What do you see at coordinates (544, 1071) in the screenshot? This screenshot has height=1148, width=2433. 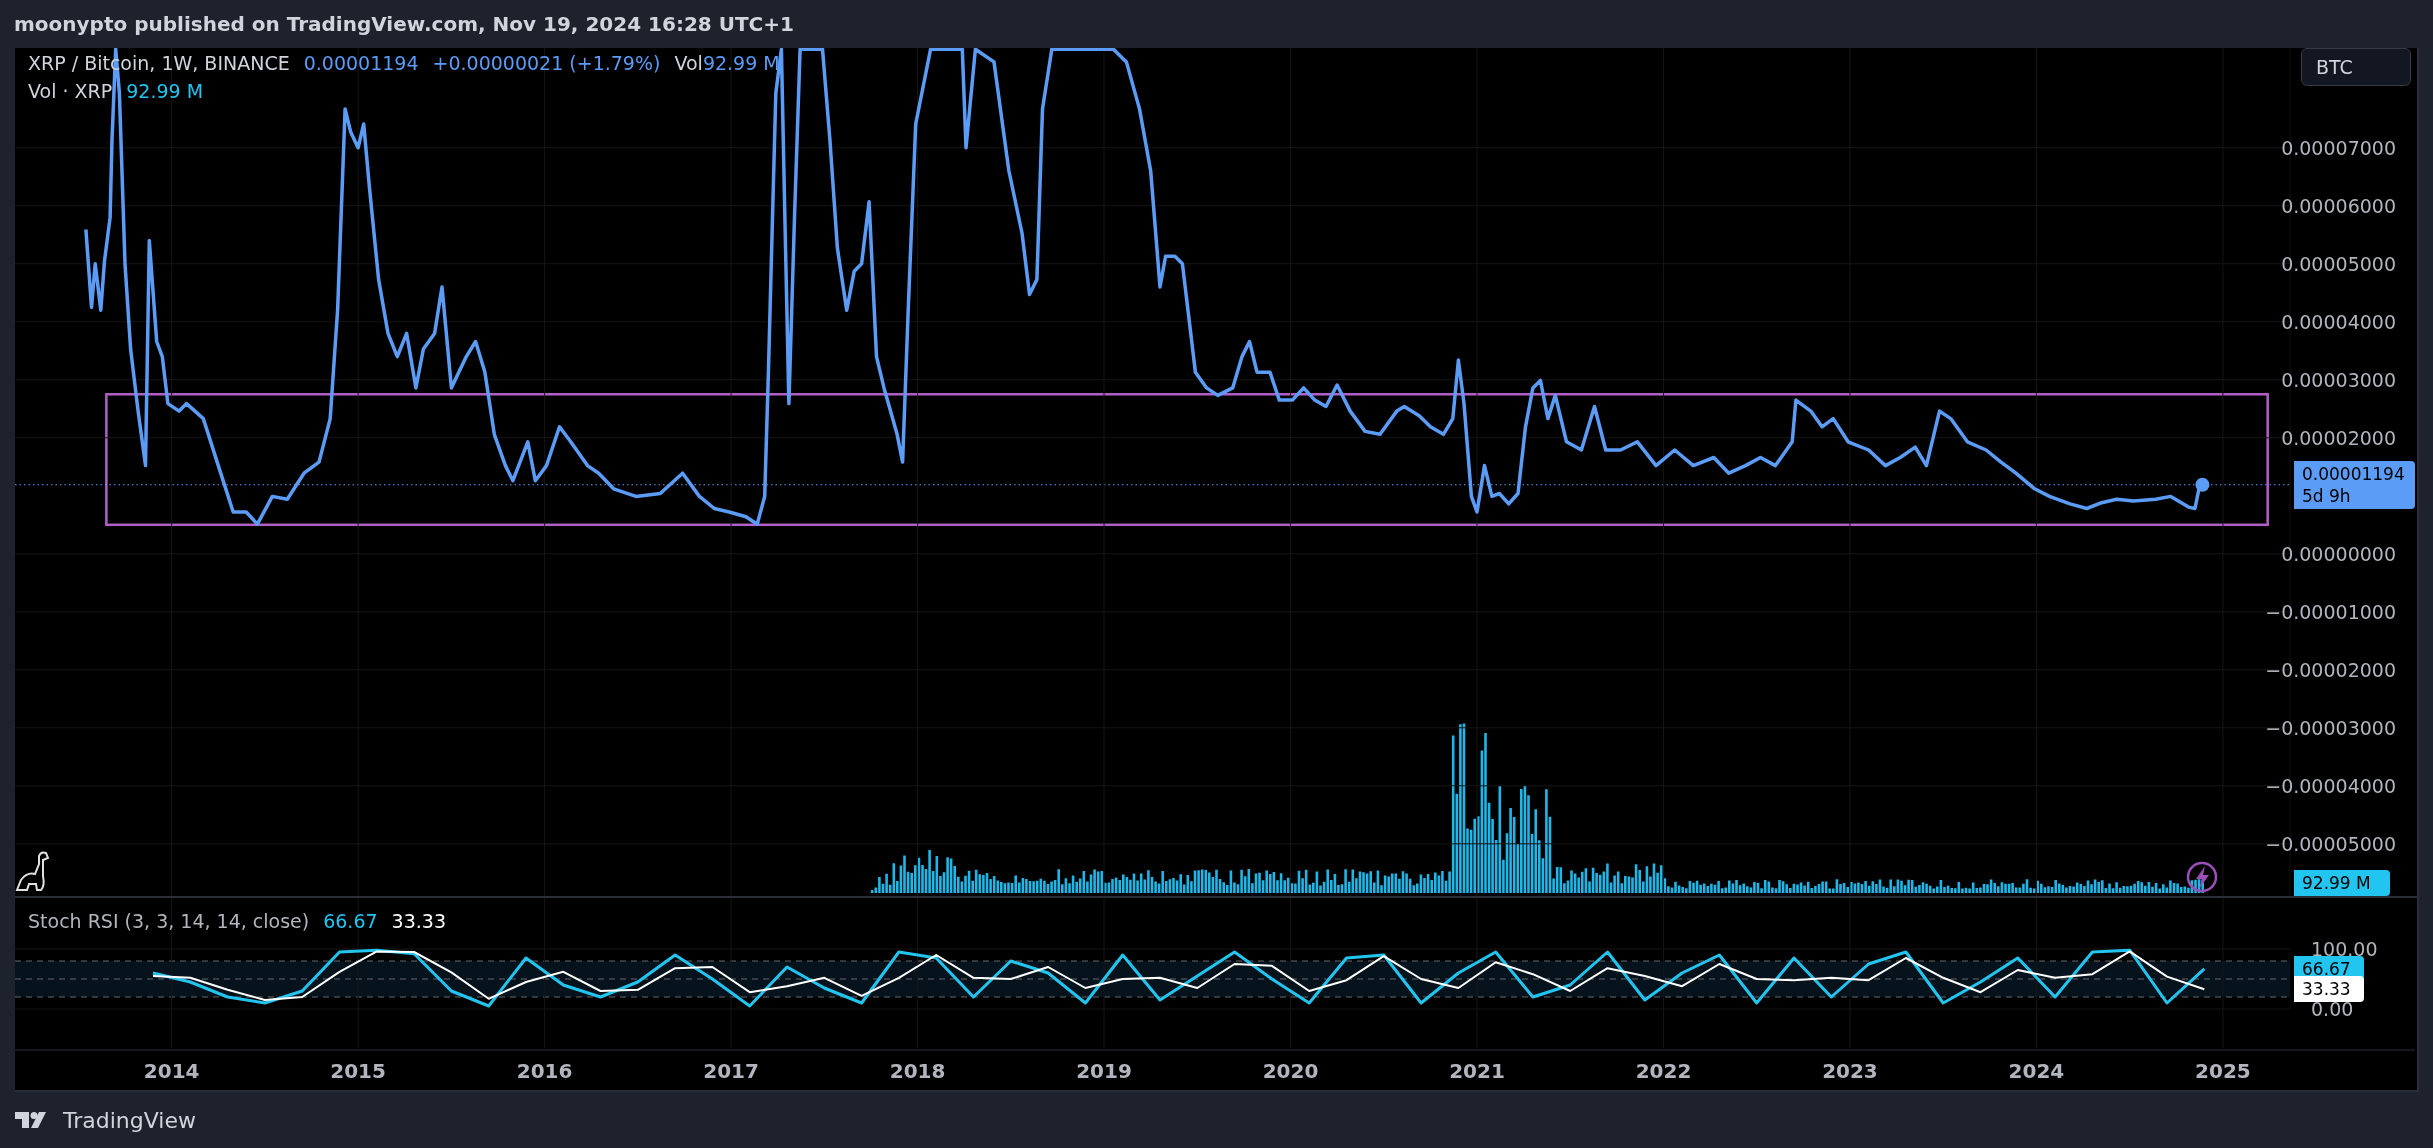 I see `time-label: 2016` at bounding box center [544, 1071].